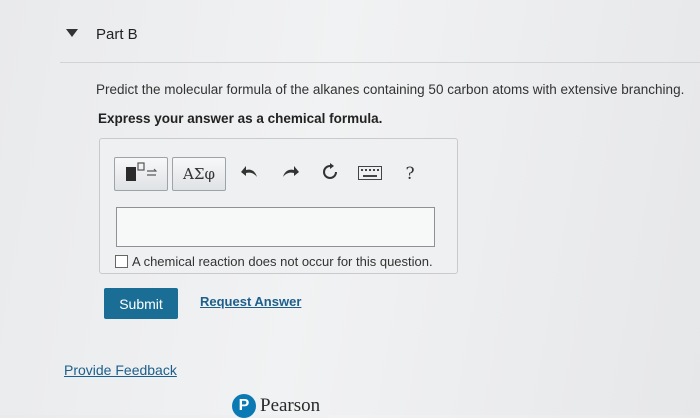 The height and width of the screenshot is (418, 700). I want to click on reset-button, so click(330, 174).